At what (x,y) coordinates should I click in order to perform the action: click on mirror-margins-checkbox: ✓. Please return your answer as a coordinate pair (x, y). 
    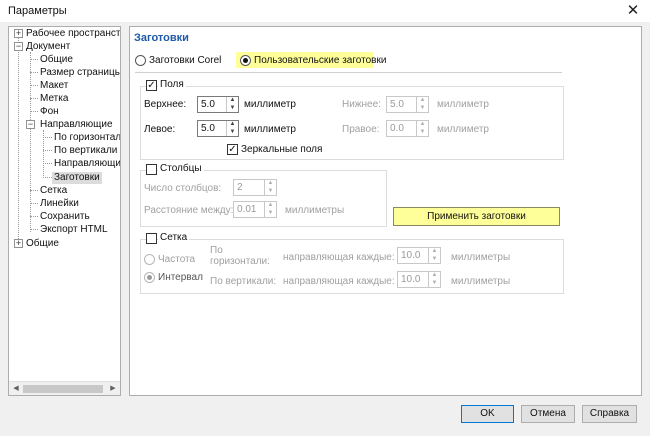
    Looking at the image, I should click on (232, 149).